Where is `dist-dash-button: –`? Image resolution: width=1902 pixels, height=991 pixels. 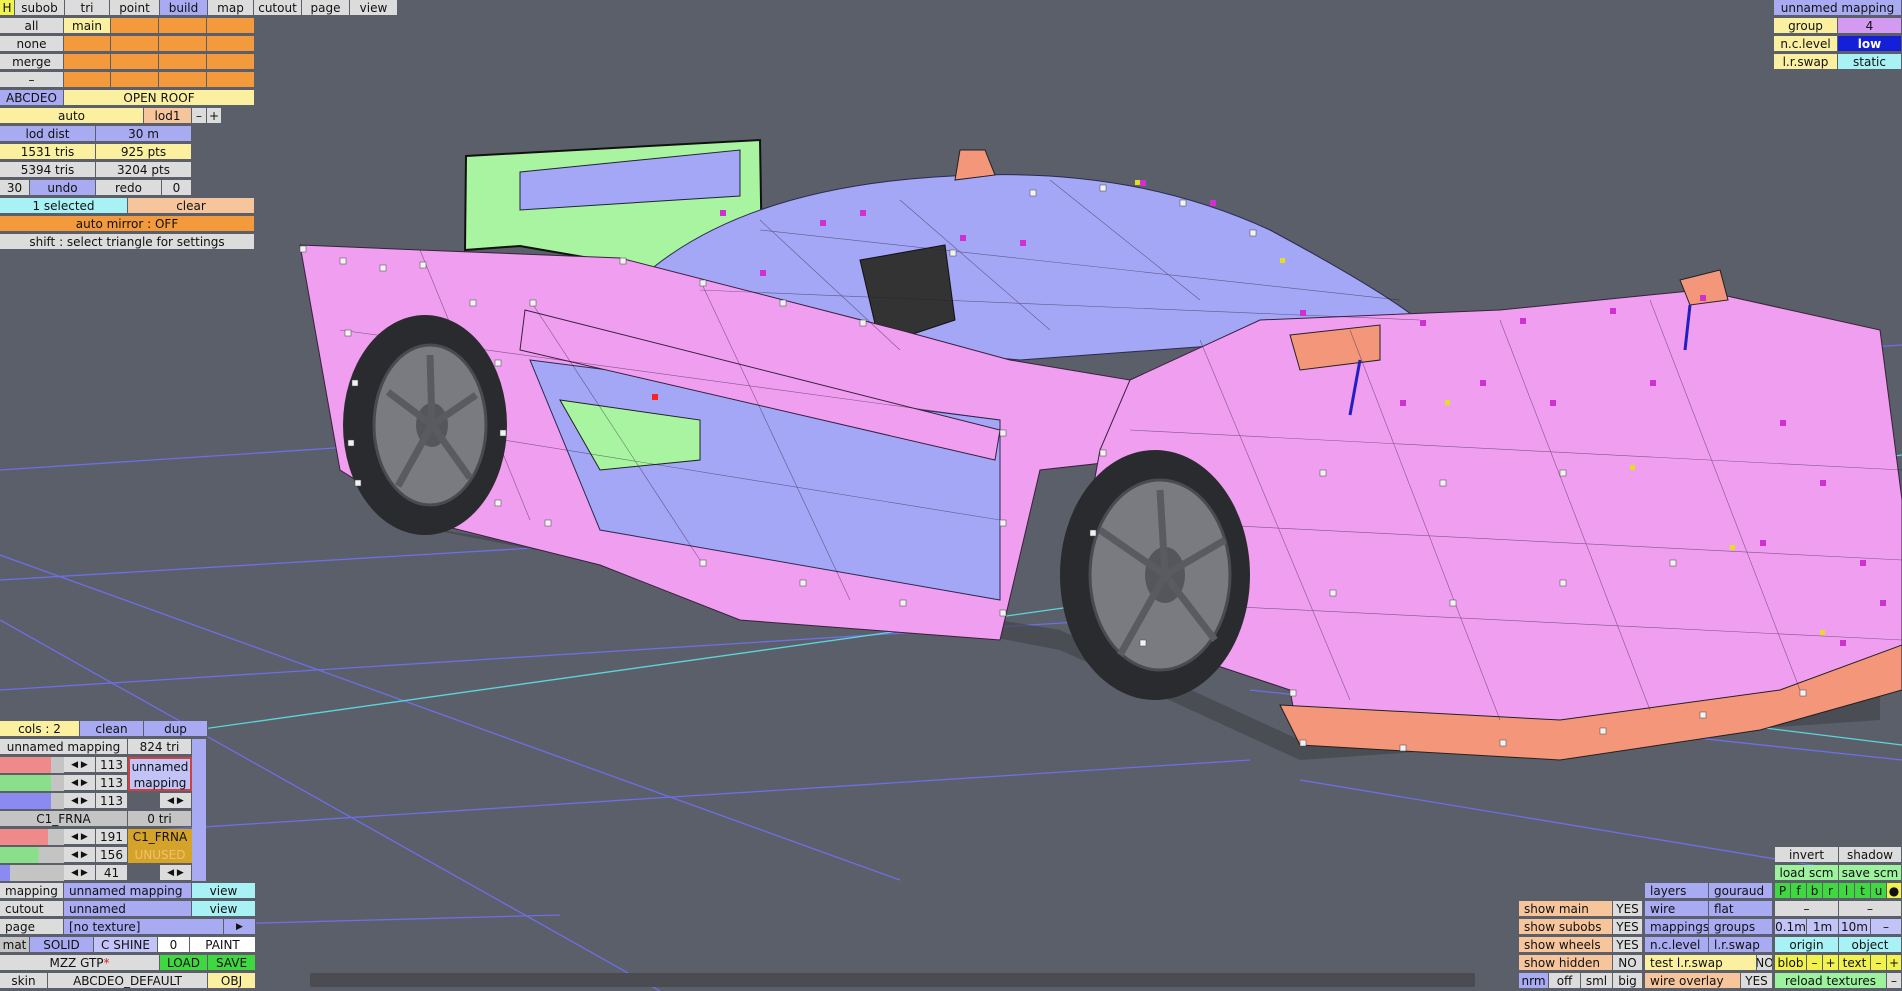
dist-dash-button: – is located at coordinates (1886, 927).